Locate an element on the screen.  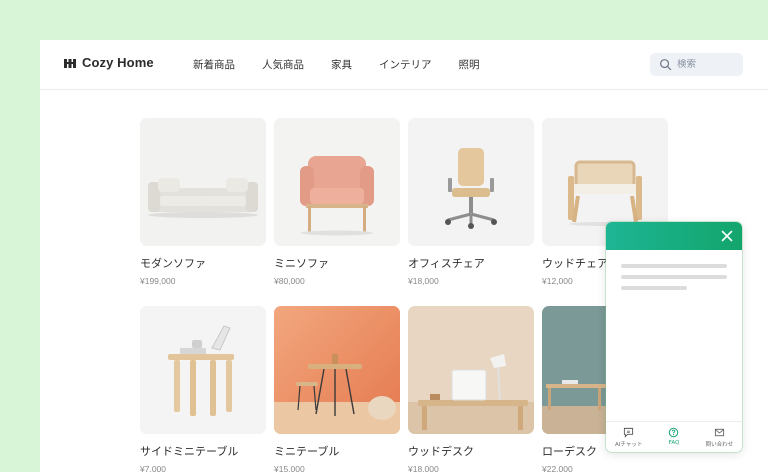
wood-desk-illustration is located at coordinates (471, 370).